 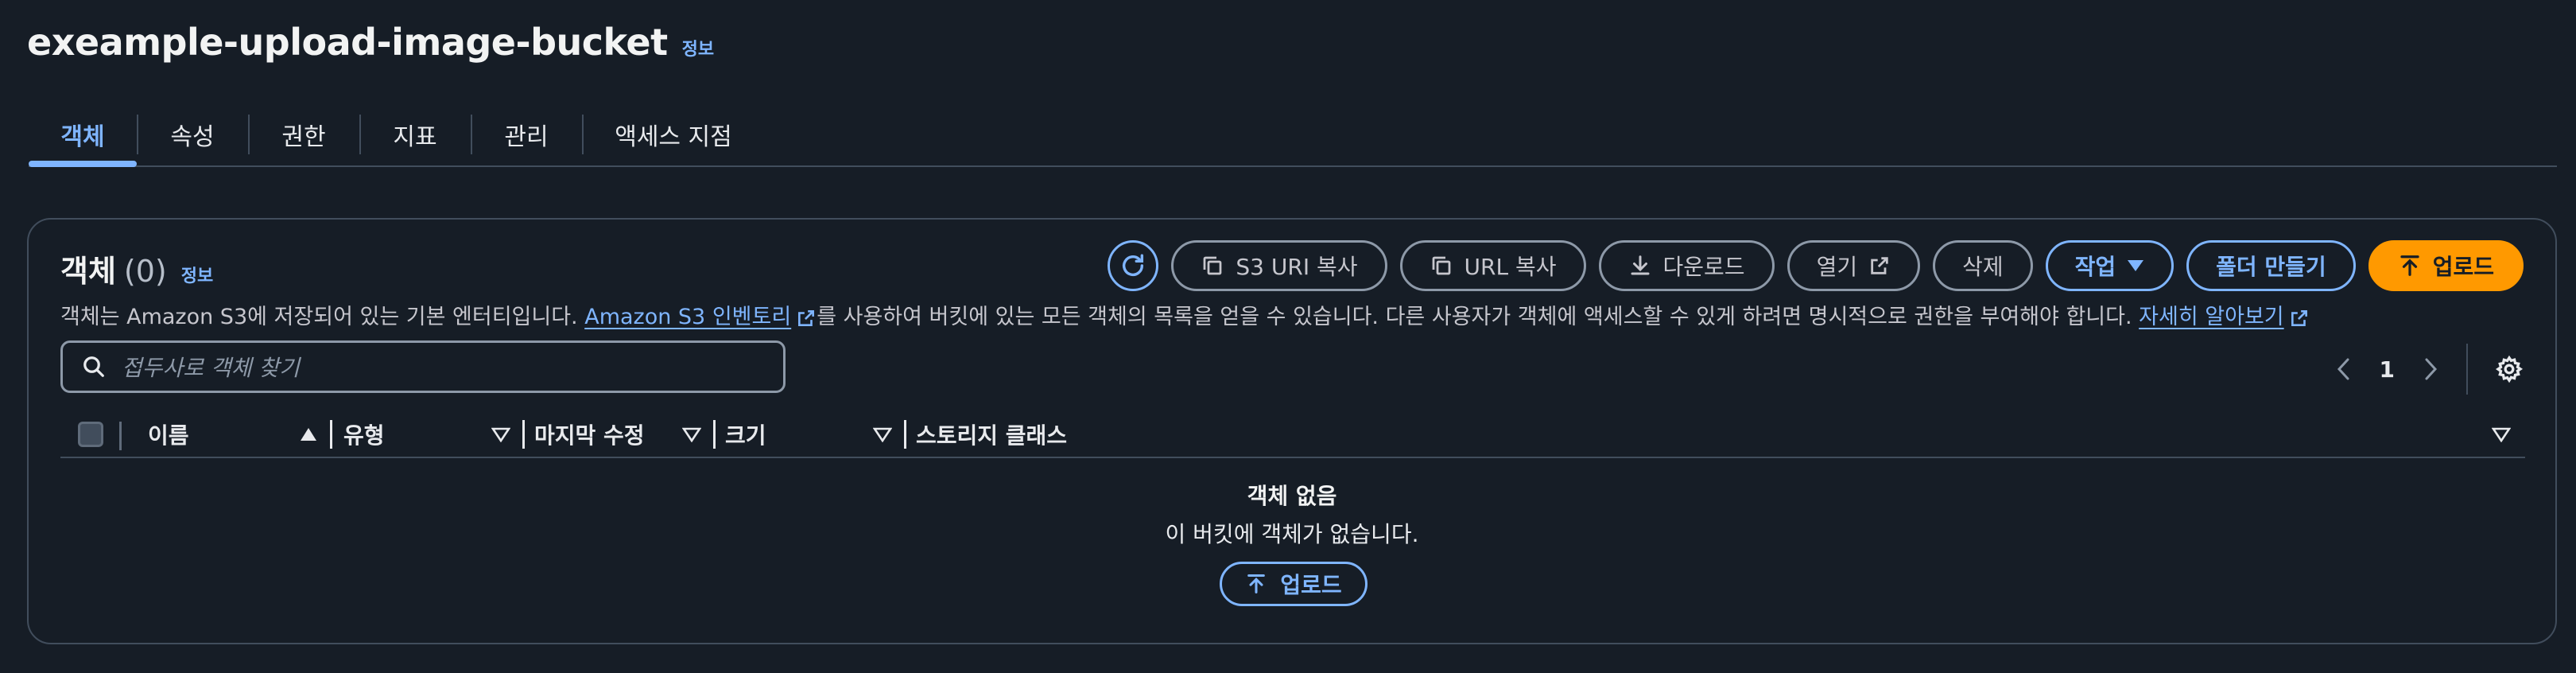 I want to click on tab-management: 관리, so click(x=526, y=134).